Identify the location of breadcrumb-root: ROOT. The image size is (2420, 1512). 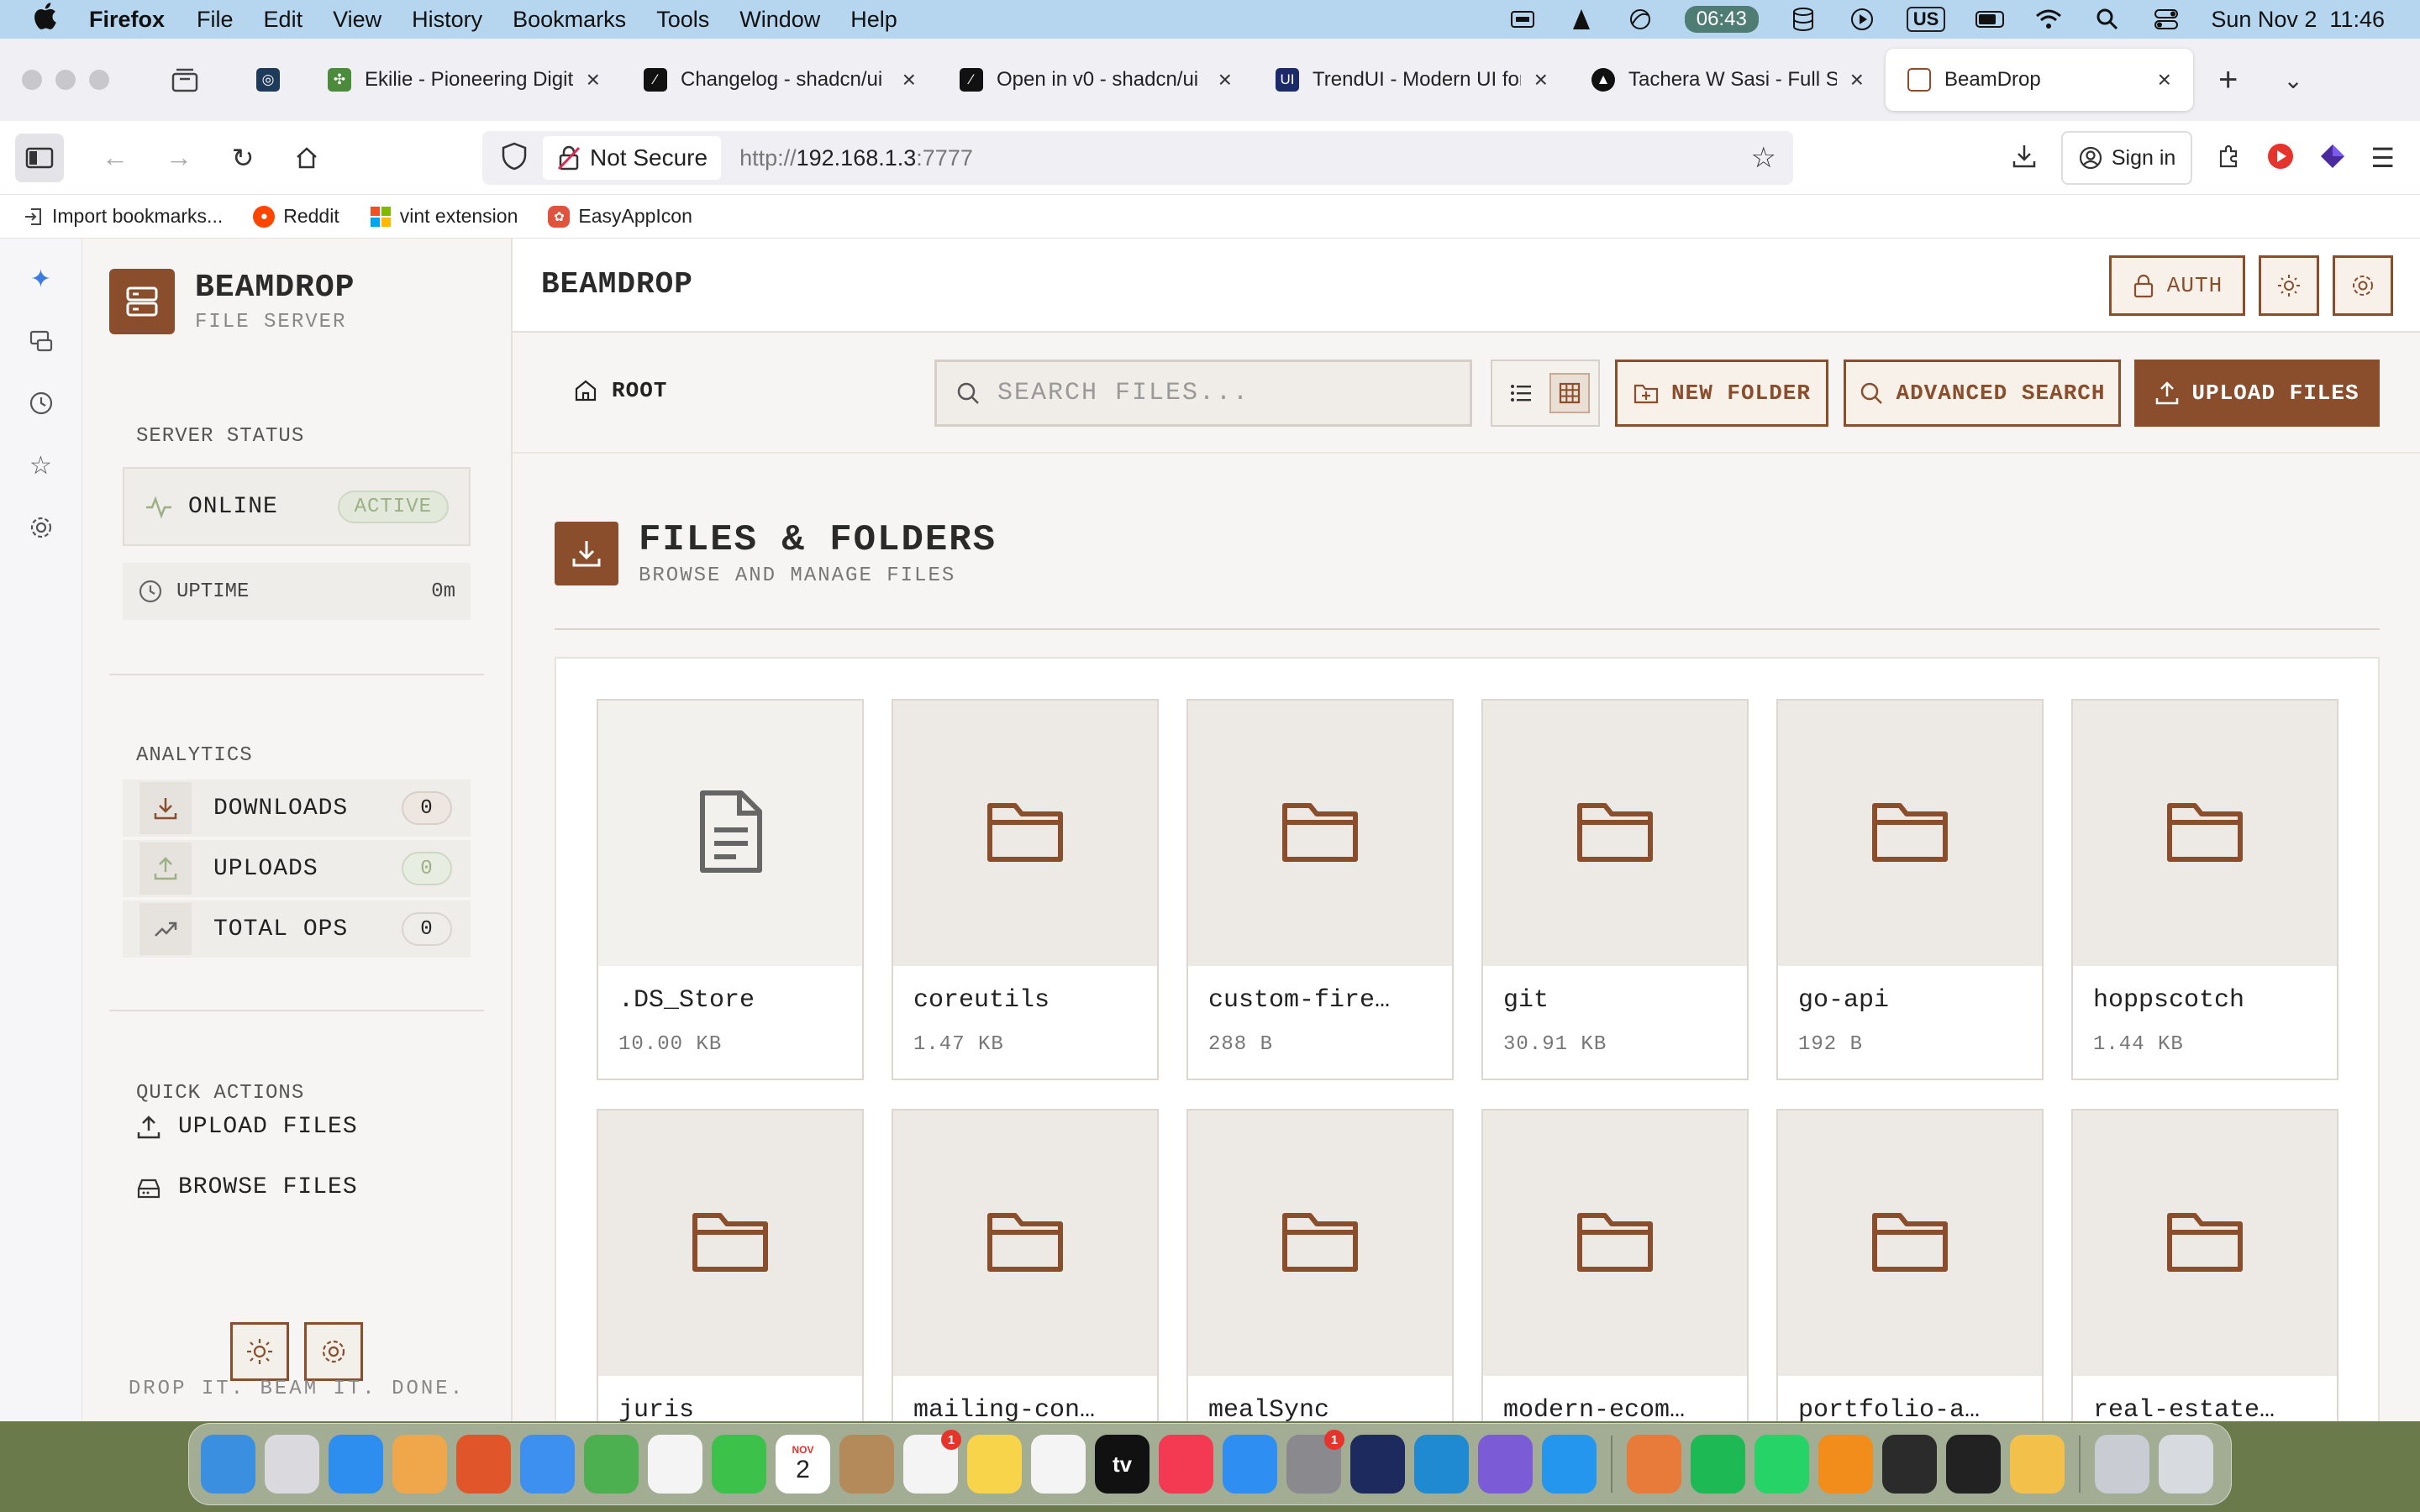
(620, 390).